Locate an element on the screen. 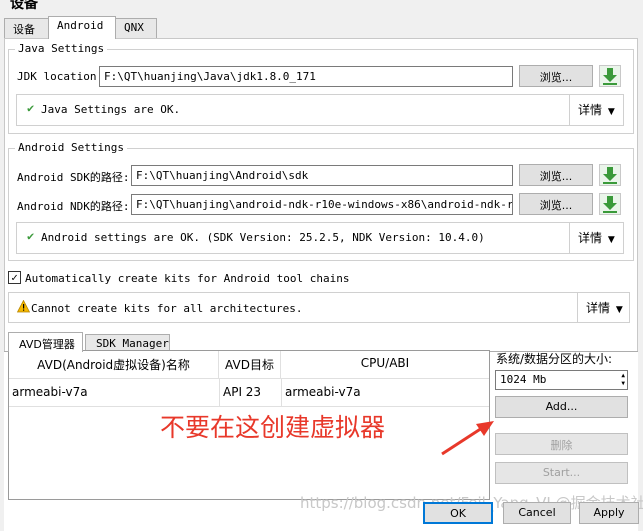  tab-qnx: QNX is located at coordinates (136, 28).